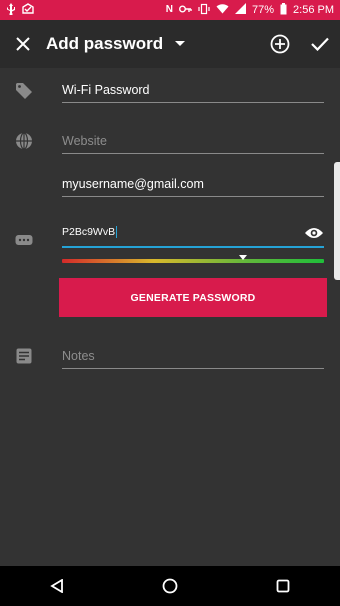  Describe the element at coordinates (240, 10) in the screenshot. I see `signal-icon` at that location.